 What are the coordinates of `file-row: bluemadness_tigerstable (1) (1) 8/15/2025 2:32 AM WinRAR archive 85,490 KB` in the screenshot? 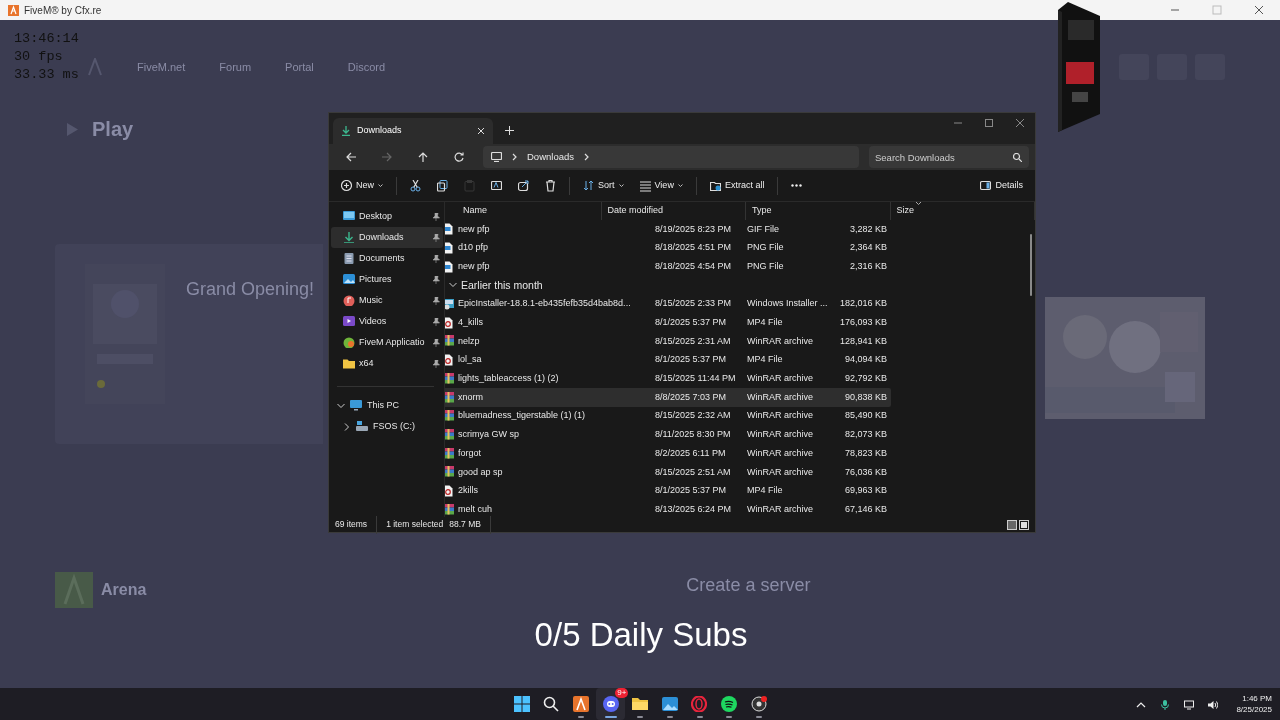 It's located at (668, 416).